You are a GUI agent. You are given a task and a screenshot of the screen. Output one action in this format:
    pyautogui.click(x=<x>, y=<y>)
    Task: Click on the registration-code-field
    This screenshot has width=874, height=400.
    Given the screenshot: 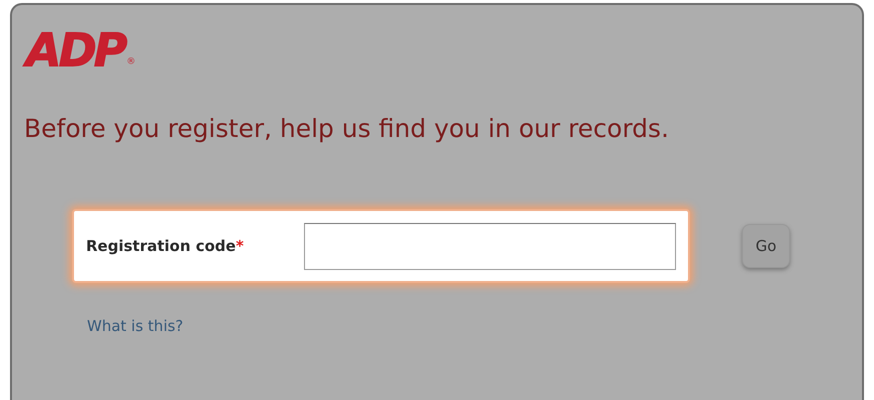 What is the action you would take?
    pyautogui.click(x=490, y=246)
    